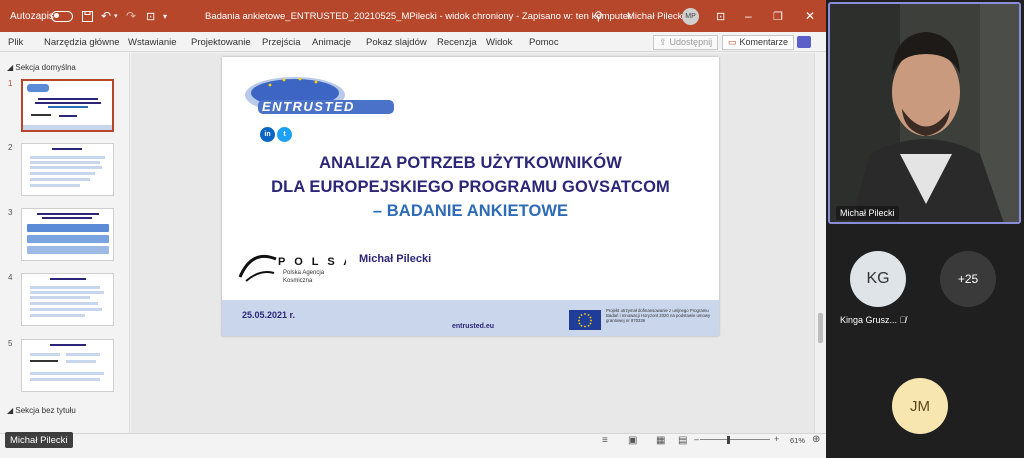  I want to click on search-icon: ⚲, so click(598, 16).